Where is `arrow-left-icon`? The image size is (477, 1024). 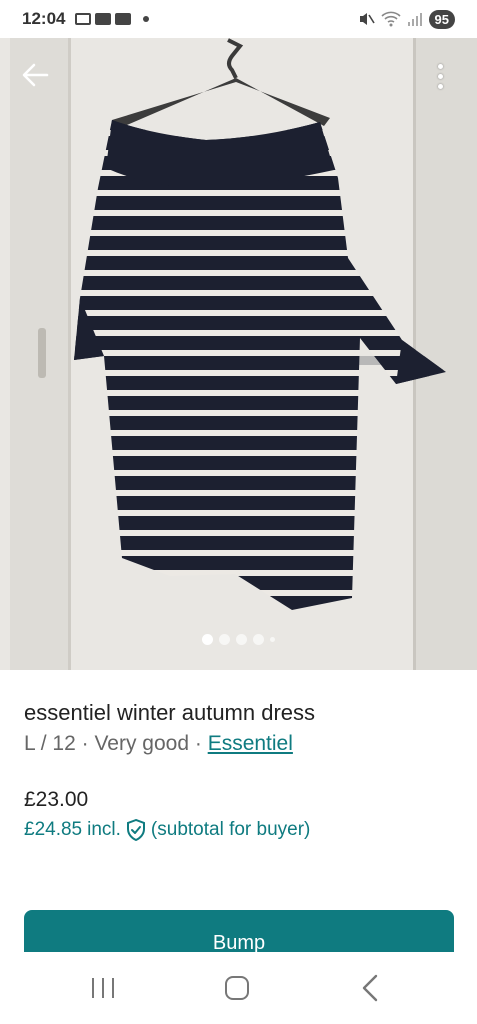 arrow-left-icon is located at coordinates (35, 75).